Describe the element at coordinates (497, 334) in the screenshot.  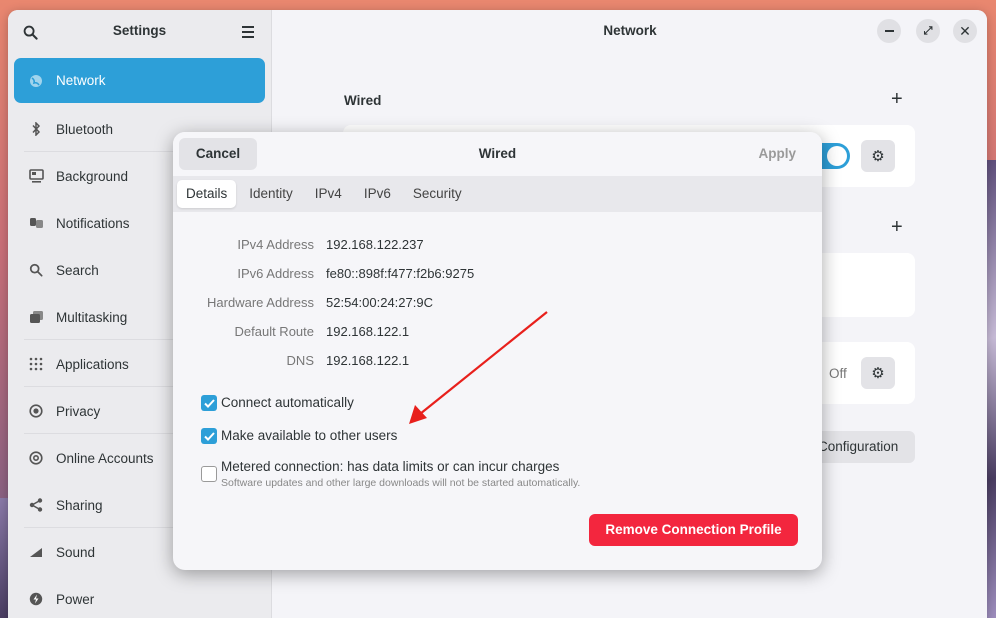
I see `detail-row: Default Route 192.168.122.1` at that location.